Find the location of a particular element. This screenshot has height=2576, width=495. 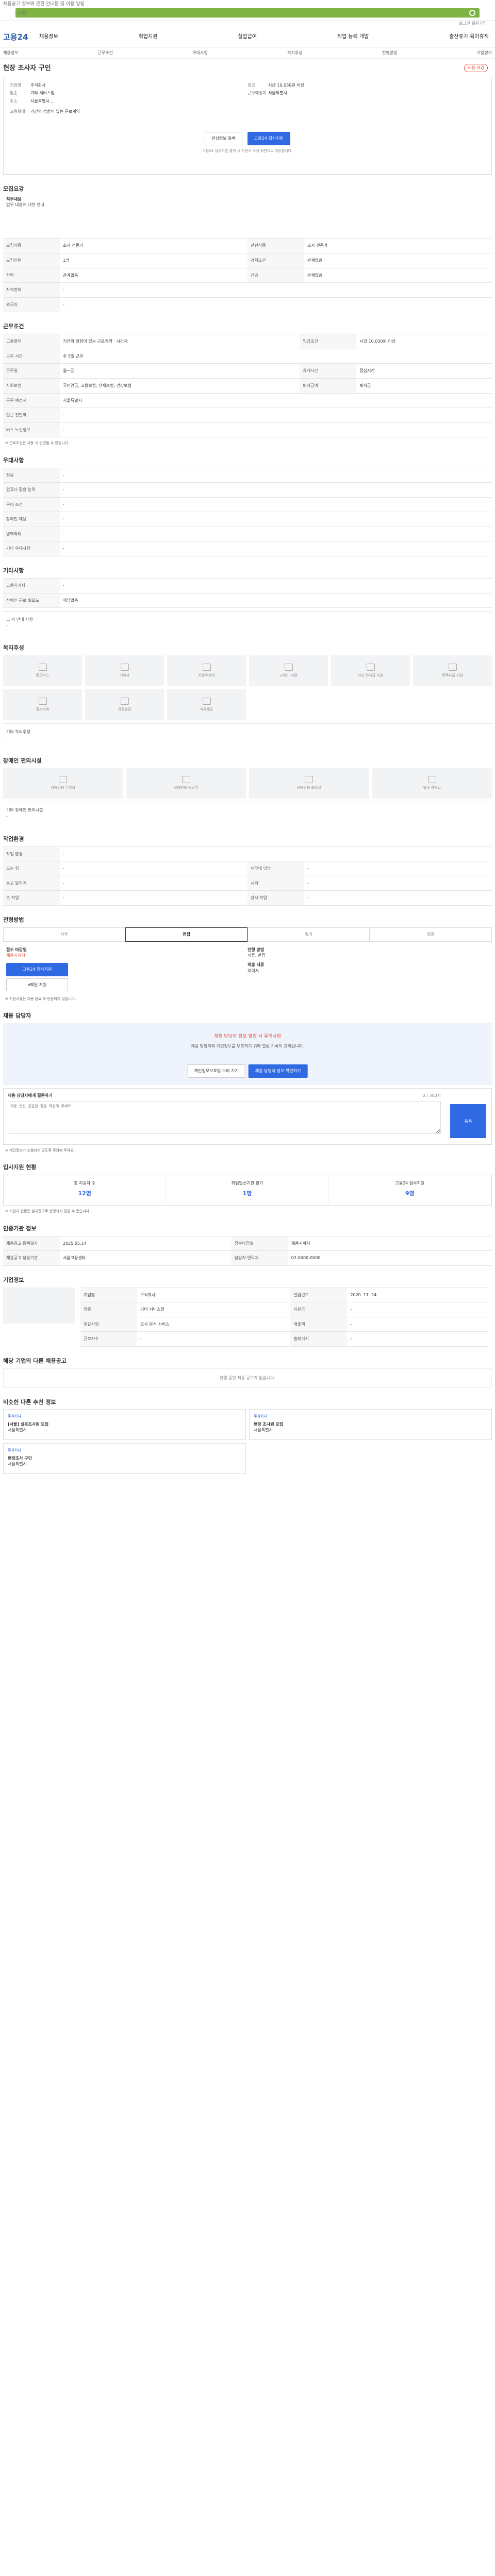

welfare-item: 장애인용 주차장 is located at coordinates (63, 783).